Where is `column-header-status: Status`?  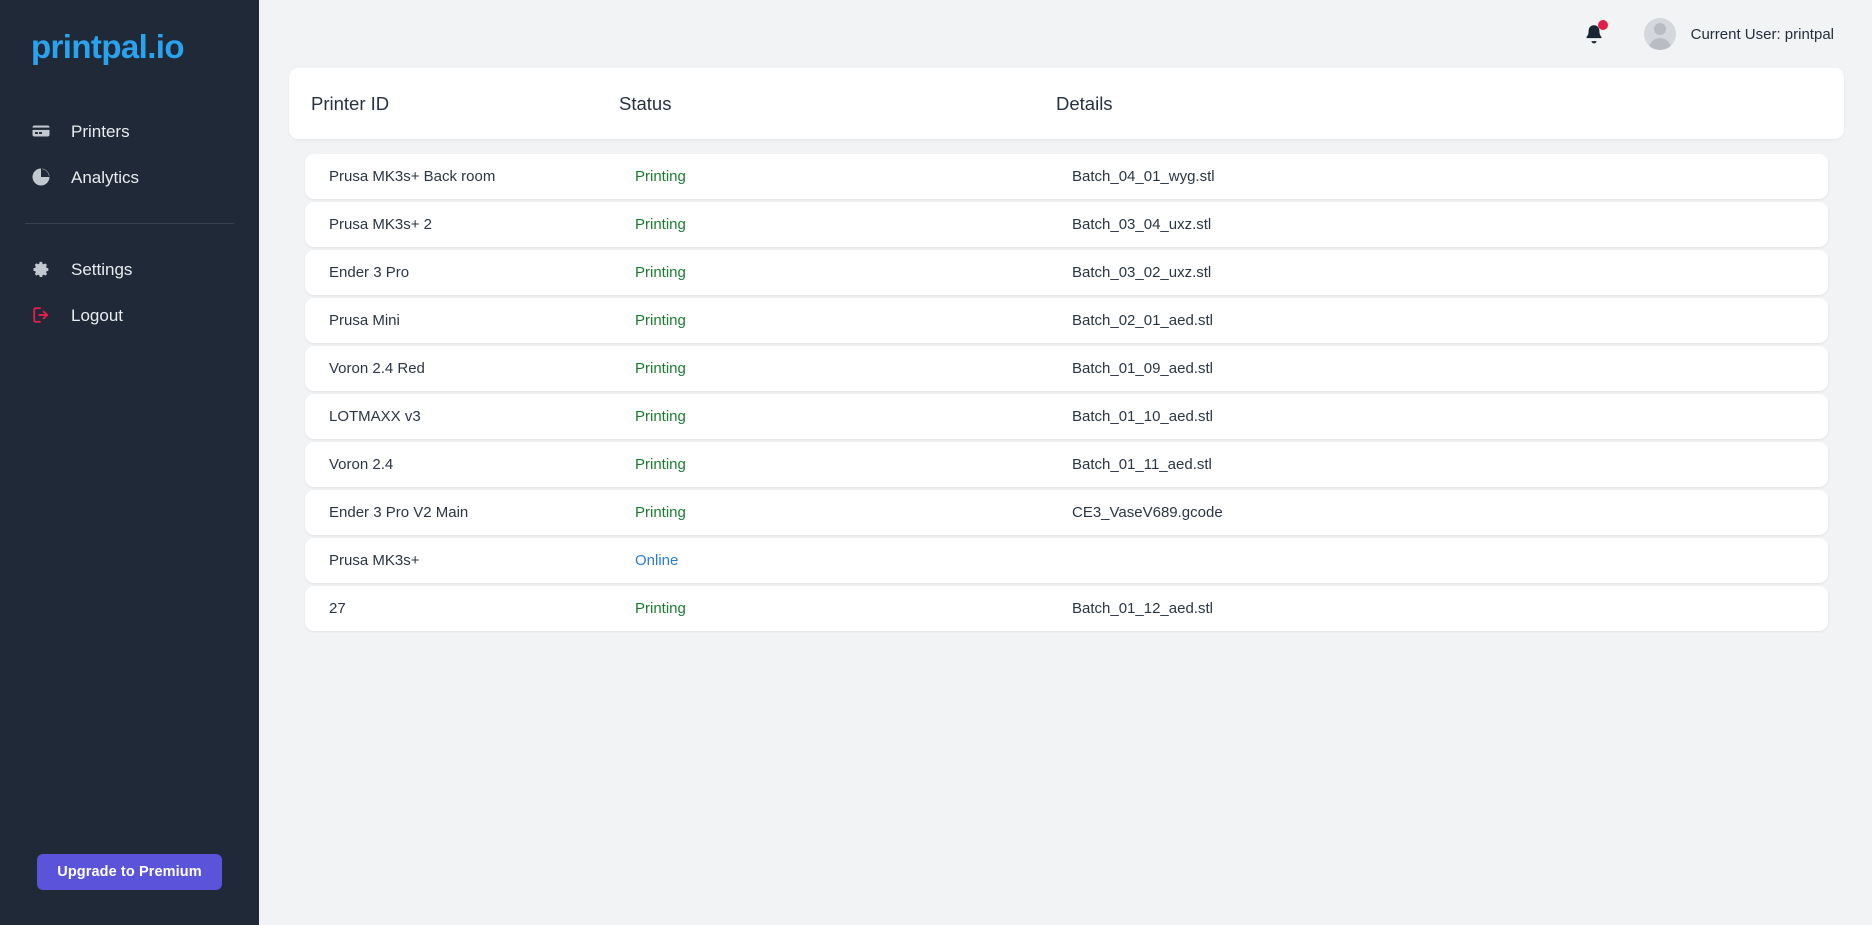 column-header-status: Status is located at coordinates (645, 103).